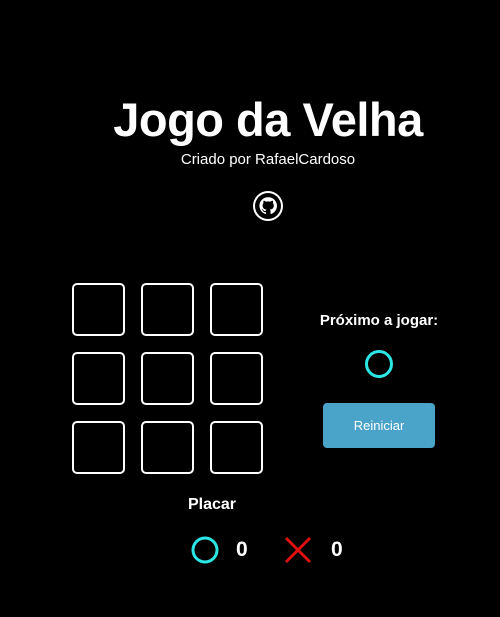  I want to click on next-player-circle-graphic, so click(379, 364).